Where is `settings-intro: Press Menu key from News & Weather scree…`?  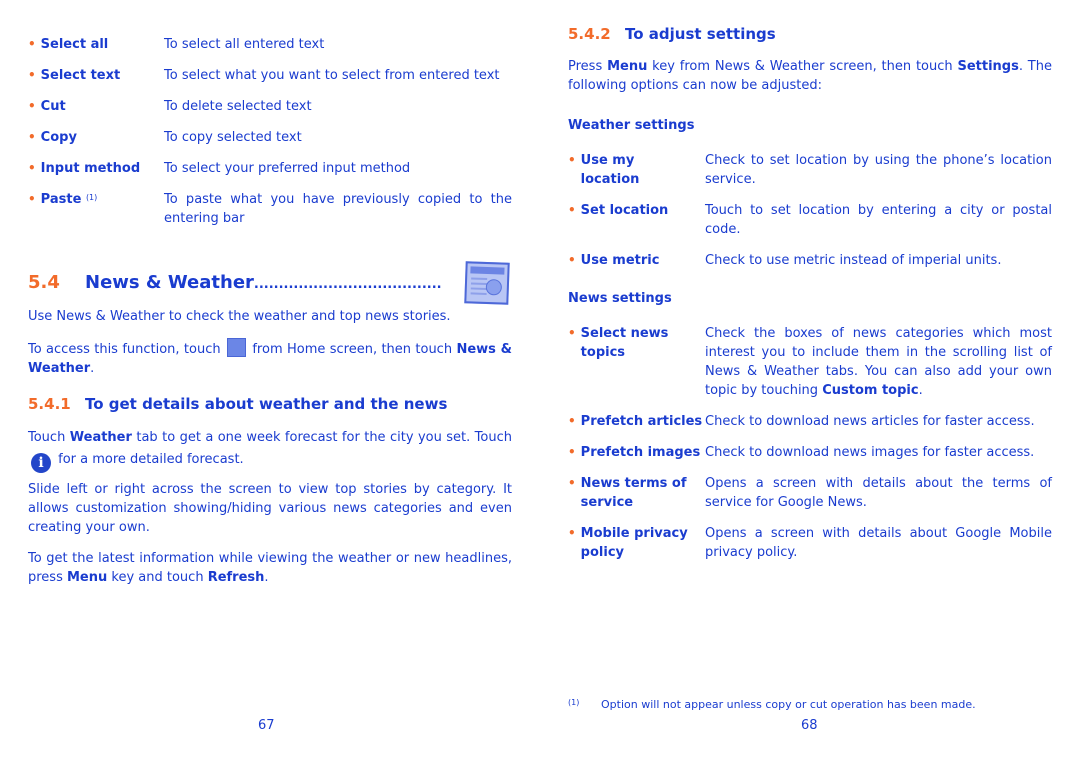
settings-intro: Press Menu key from News & Weather scree… is located at coordinates (810, 76).